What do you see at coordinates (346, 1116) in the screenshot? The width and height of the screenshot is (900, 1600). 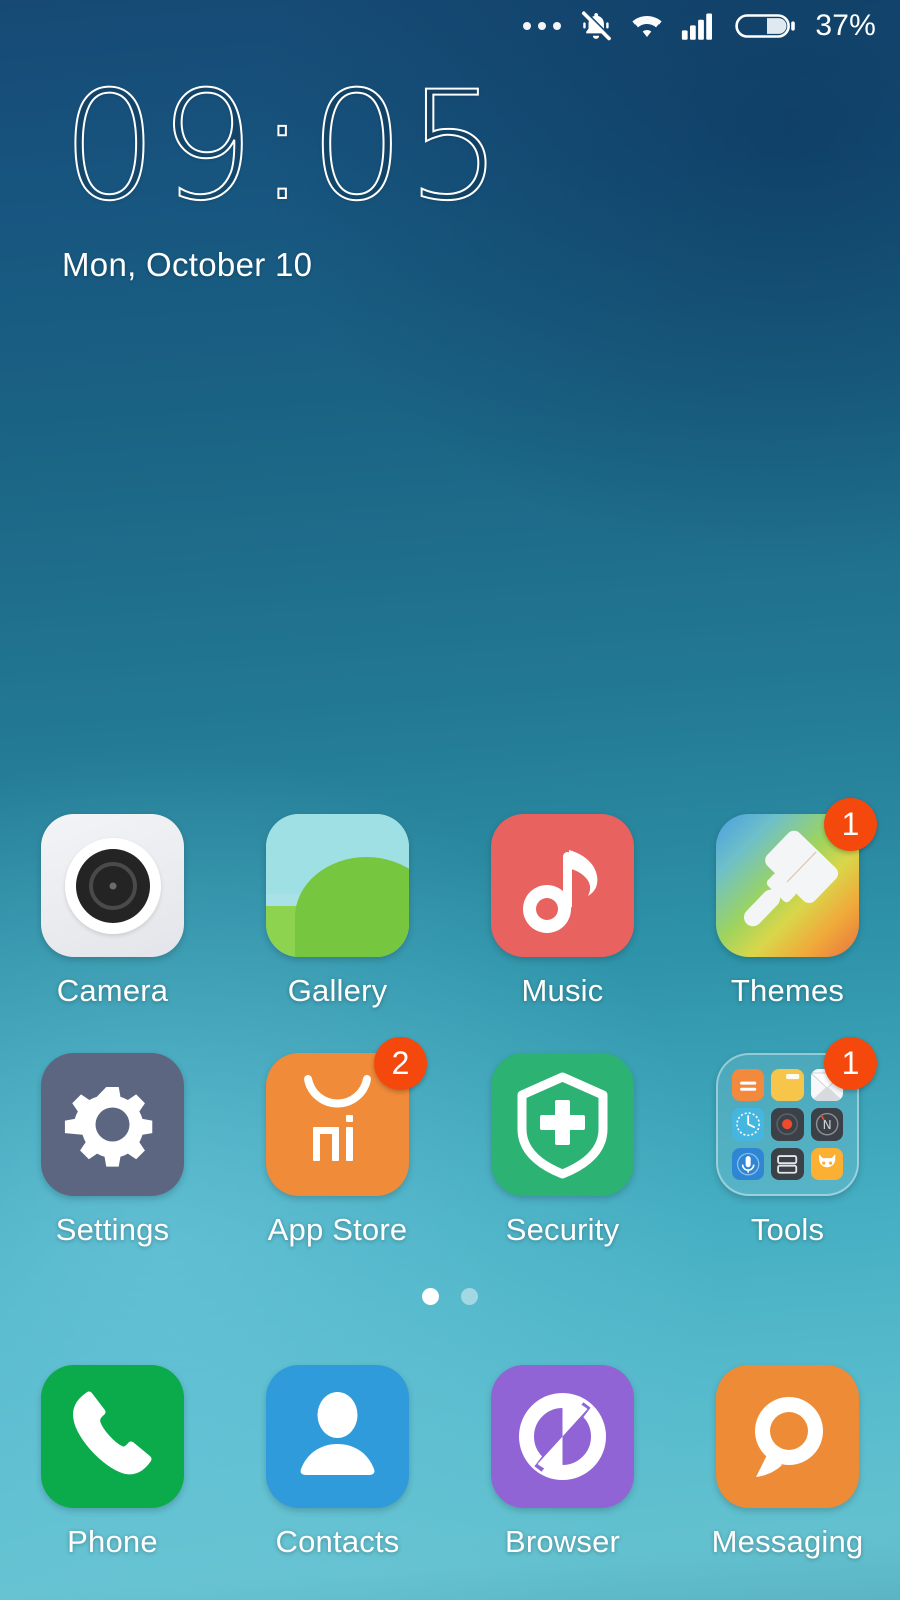 I see `app-store-icon-wrap: 2` at bounding box center [346, 1116].